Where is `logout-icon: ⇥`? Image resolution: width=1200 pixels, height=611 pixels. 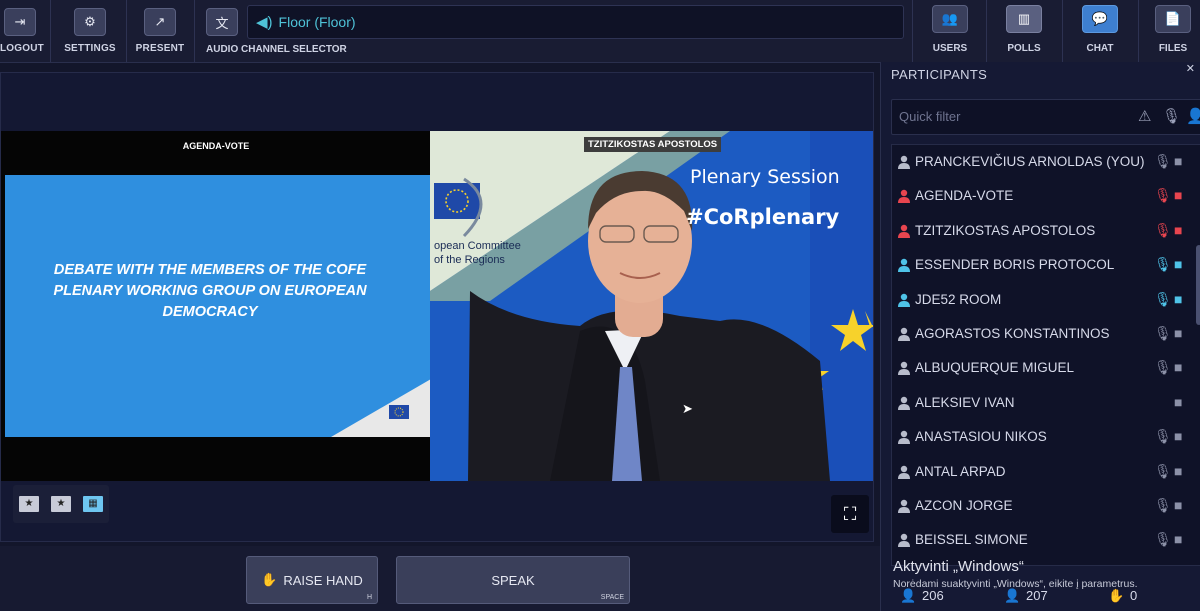 logout-icon: ⇥ is located at coordinates (20, 22).